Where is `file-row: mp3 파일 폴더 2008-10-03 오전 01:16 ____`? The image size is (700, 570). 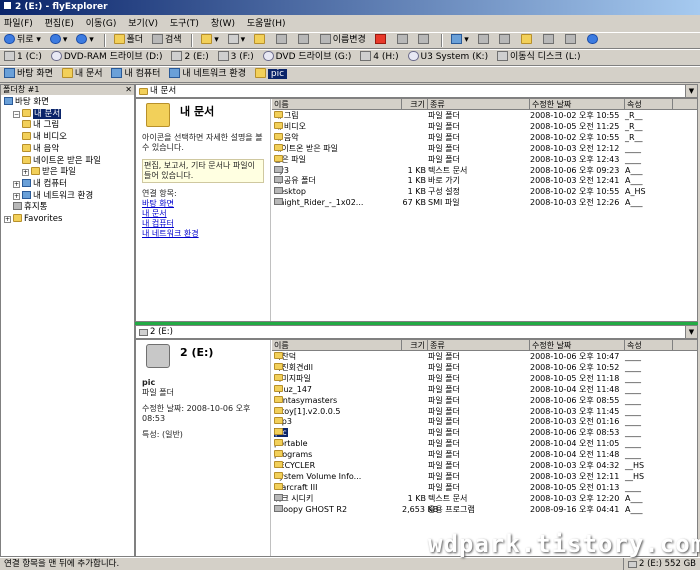
file-row: mp3 파일 폴더 2008-10-03 오전 01:16 ____ is located at coordinates (484, 422).